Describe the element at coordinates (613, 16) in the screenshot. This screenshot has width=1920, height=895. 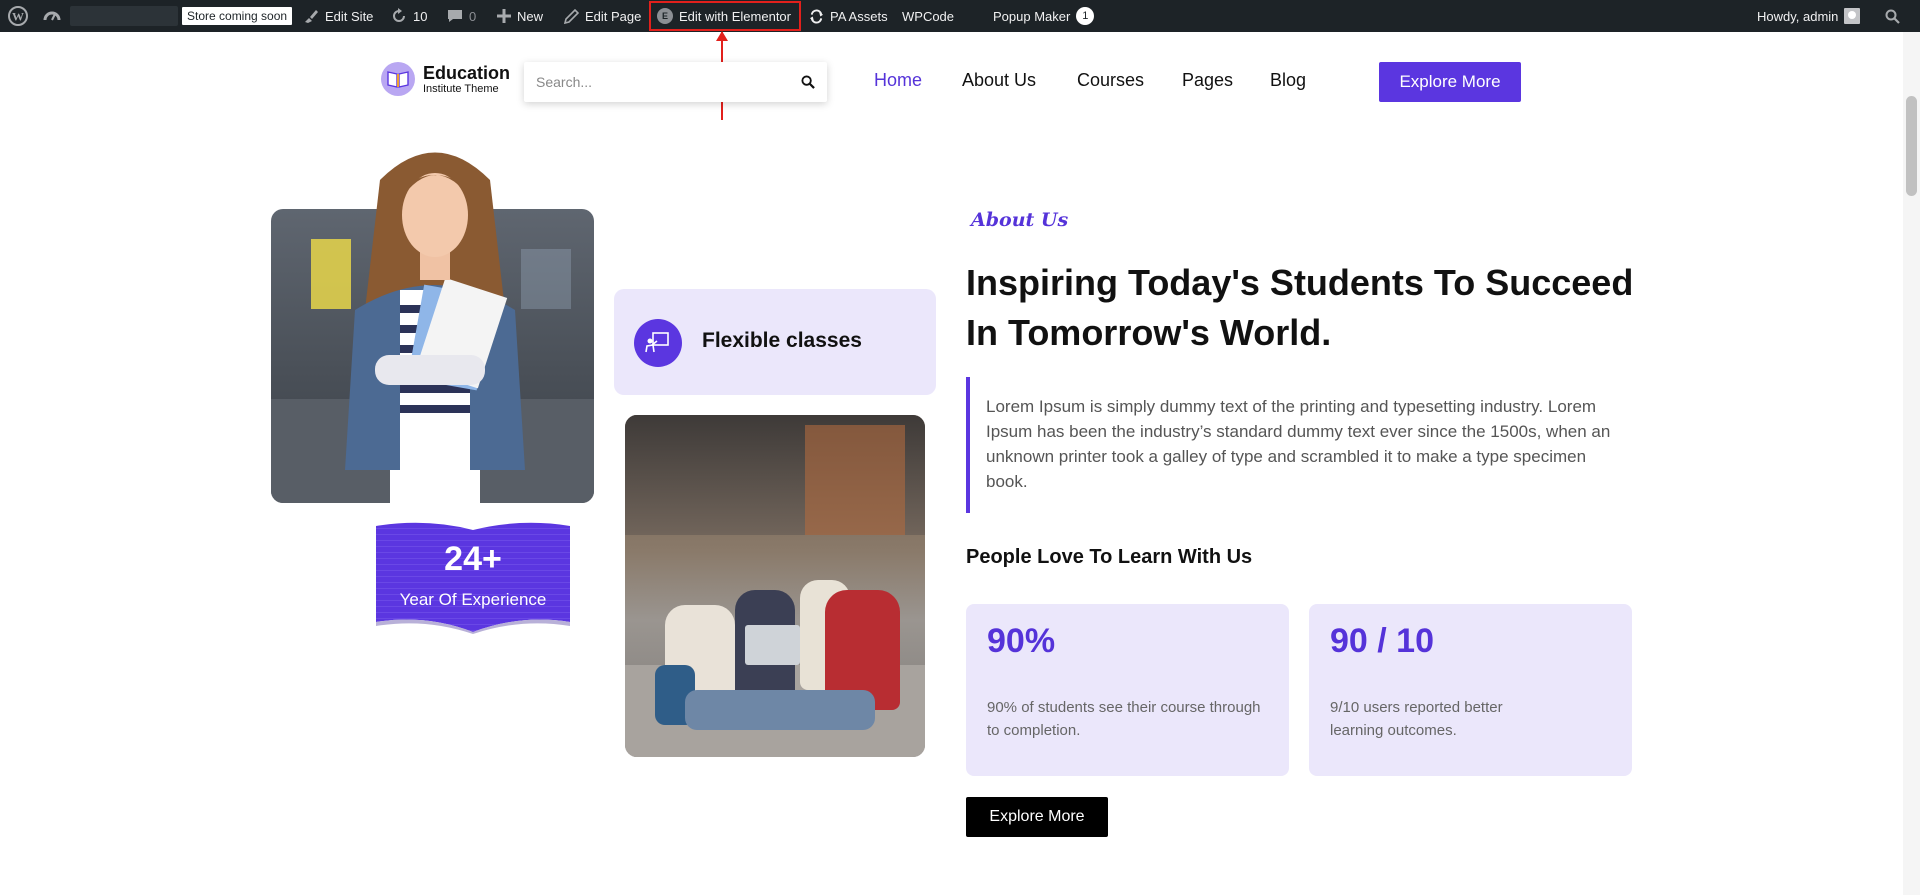
I see `edit-page-label: Edit Page` at that location.